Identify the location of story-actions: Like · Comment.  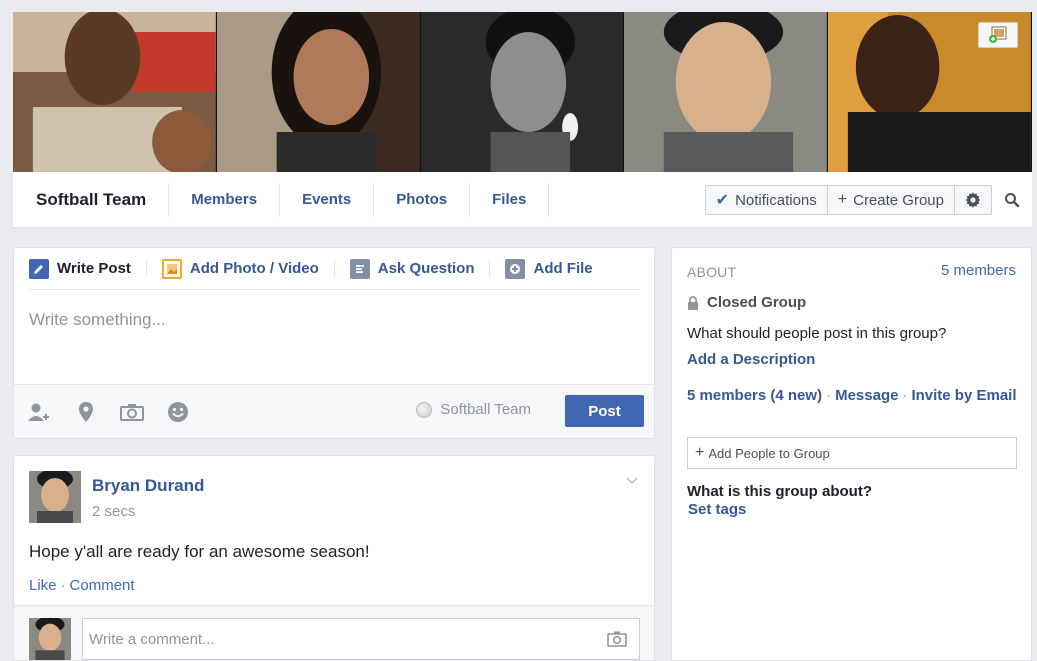
(82, 585).